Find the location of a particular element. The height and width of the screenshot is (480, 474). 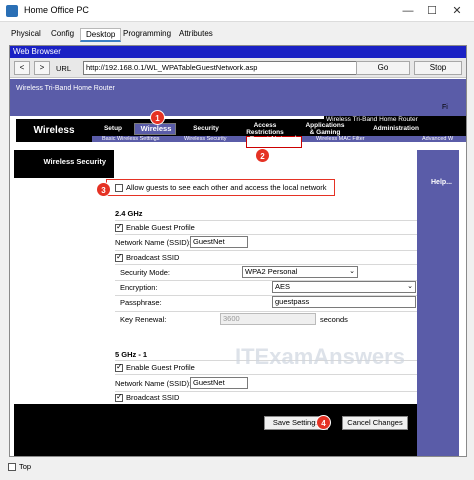

key-renewal-input: 3600 is located at coordinates (268, 319).